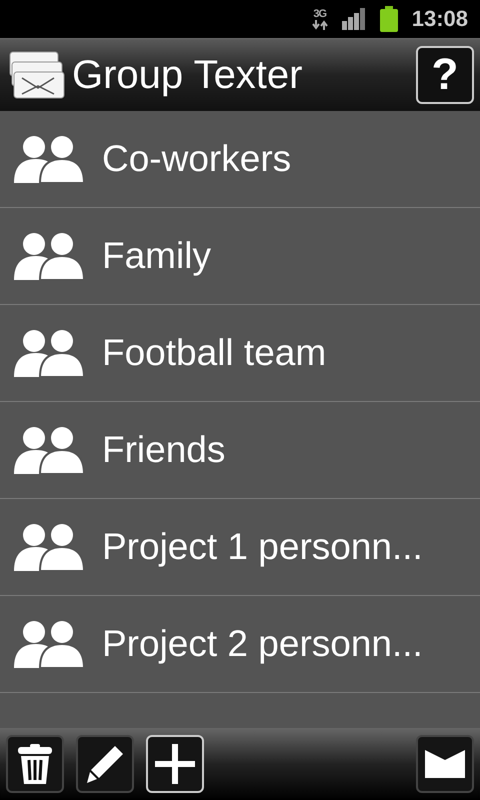 This screenshot has height=800, width=480. What do you see at coordinates (37, 75) in the screenshot?
I see `envelopes-icon` at bounding box center [37, 75].